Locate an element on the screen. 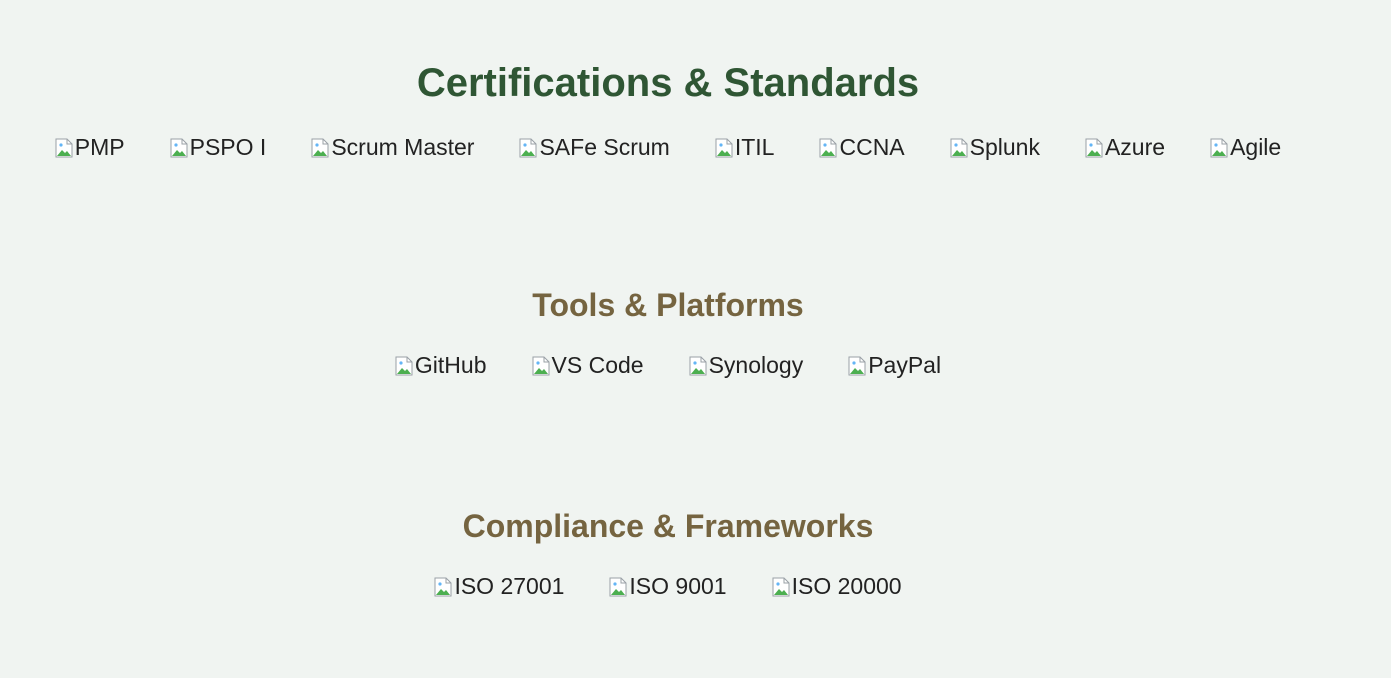 Image resolution: width=1391 pixels, height=678 pixels. logo-alt-text: GitHub is located at coordinates (450, 364).